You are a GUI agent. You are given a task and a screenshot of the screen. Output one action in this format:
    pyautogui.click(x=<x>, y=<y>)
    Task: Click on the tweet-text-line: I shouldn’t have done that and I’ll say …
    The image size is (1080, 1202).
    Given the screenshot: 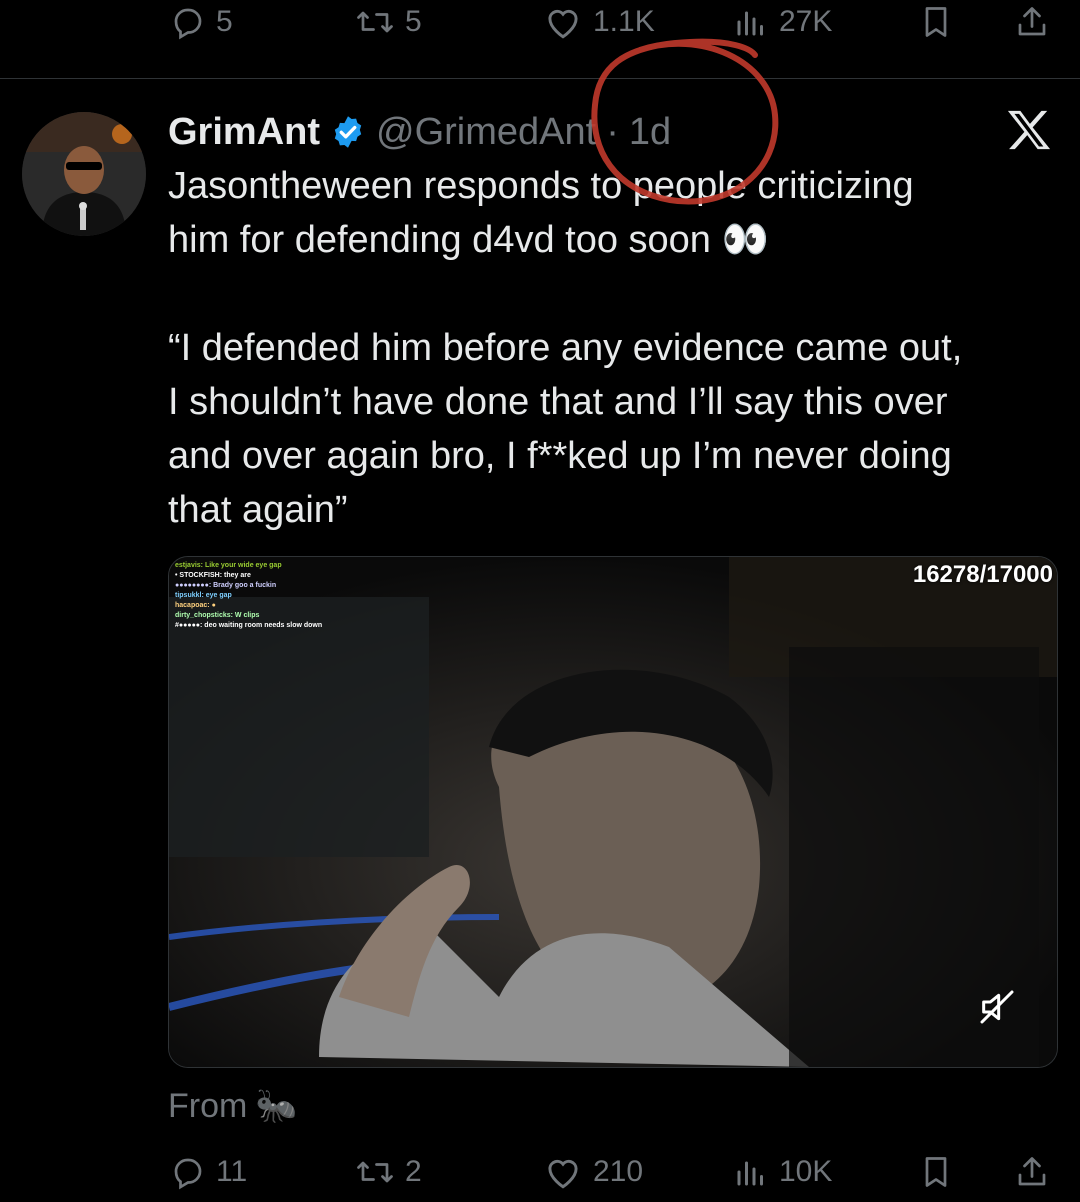 What is the action you would take?
    pyautogui.click(x=558, y=402)
    